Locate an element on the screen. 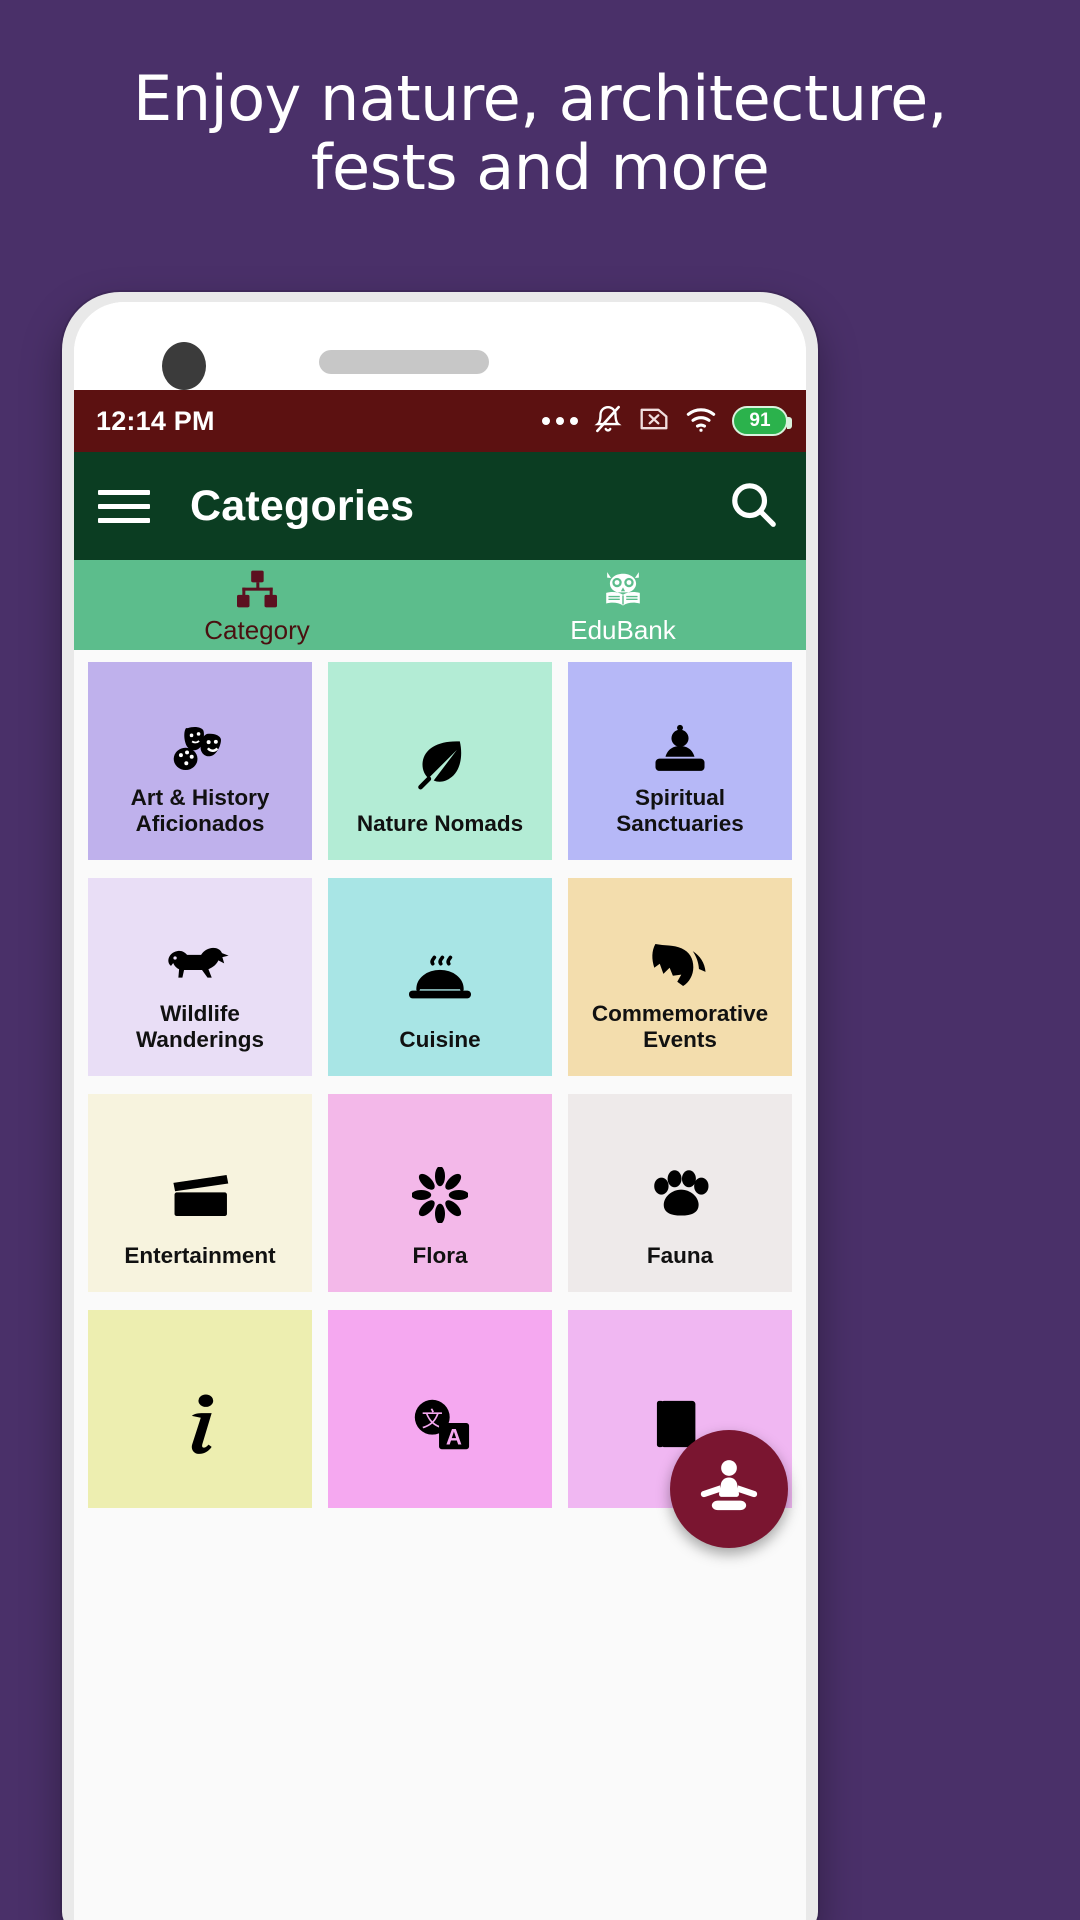  category-tile-label: Art & History Aficionados is located at coordinates (200, 810).